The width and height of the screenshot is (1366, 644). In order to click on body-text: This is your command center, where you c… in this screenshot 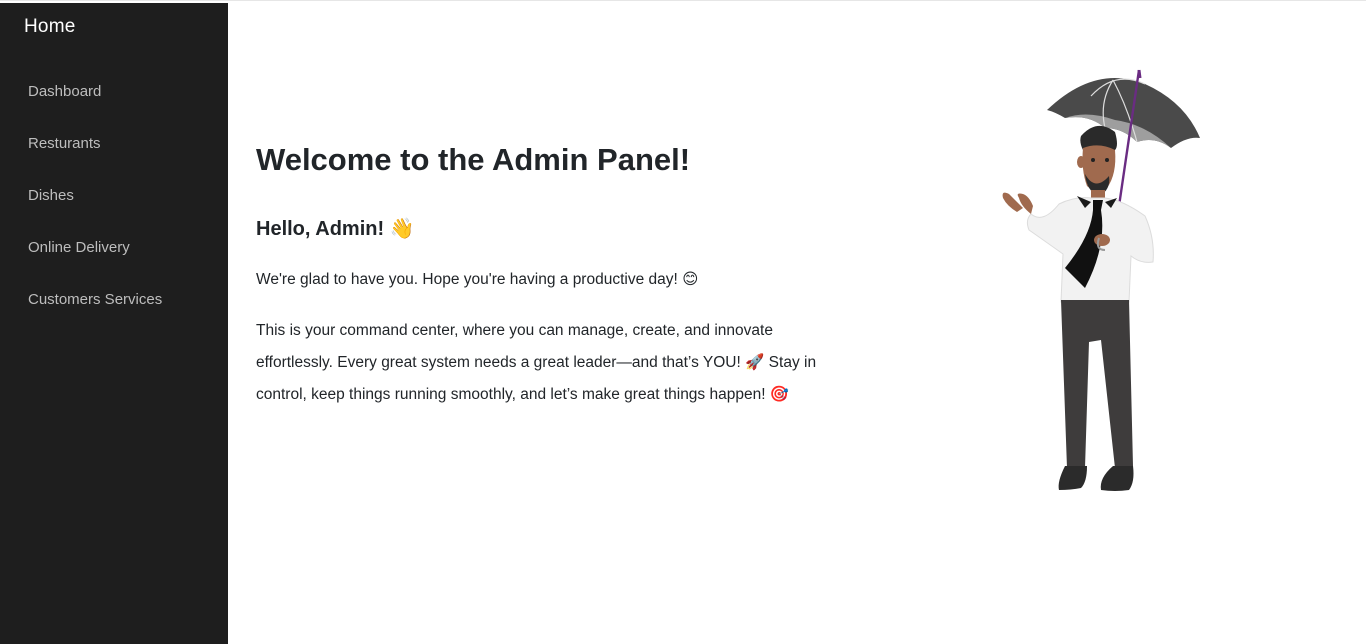, I will do `click(536, 362)`.